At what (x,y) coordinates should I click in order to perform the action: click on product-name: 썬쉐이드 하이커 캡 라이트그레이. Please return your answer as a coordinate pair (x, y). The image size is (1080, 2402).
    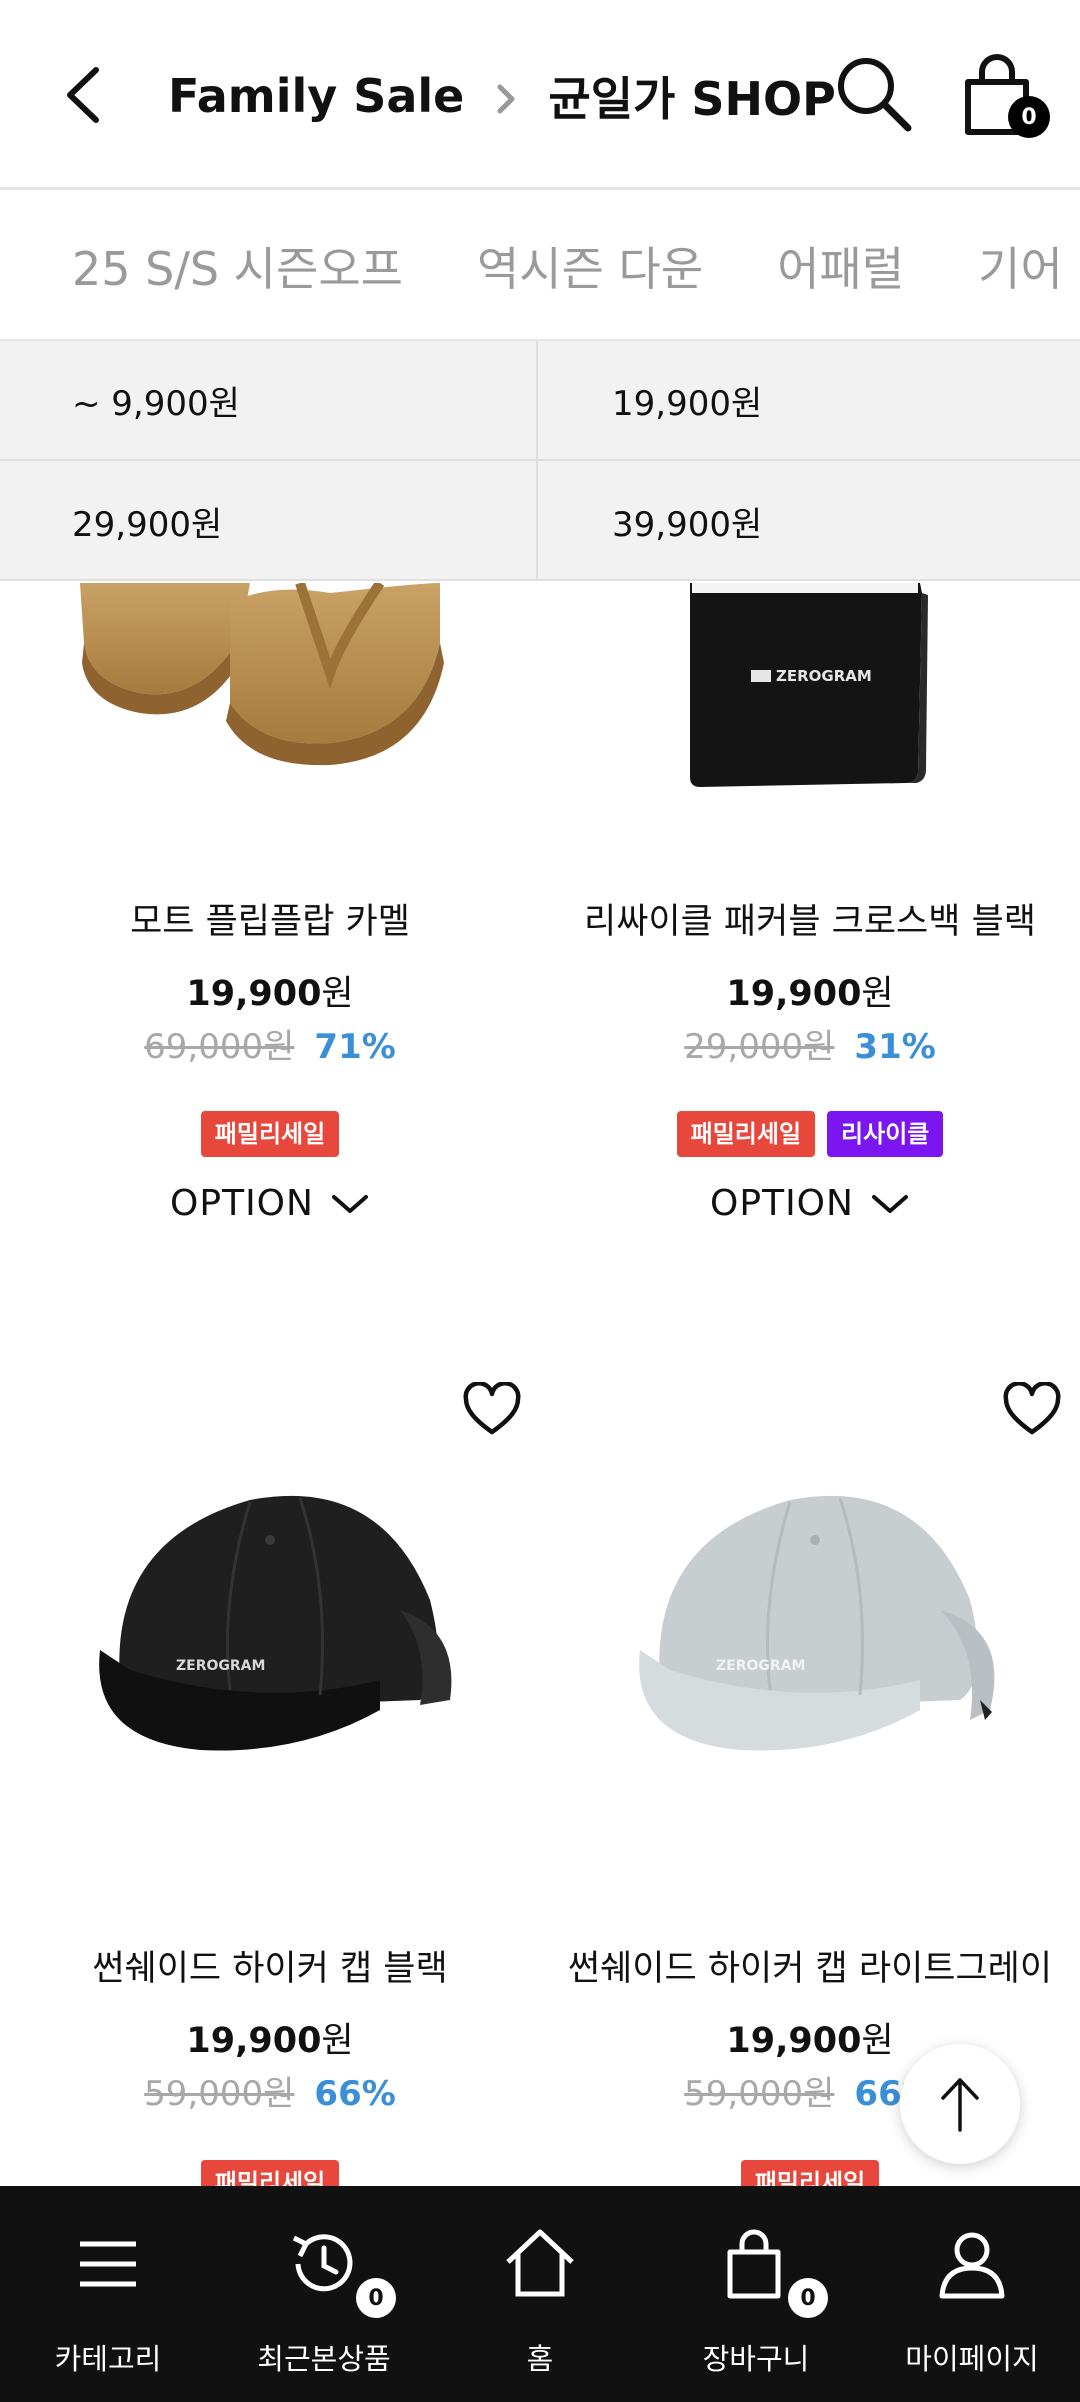
    Looking at the image, I should click on (810, 1965).